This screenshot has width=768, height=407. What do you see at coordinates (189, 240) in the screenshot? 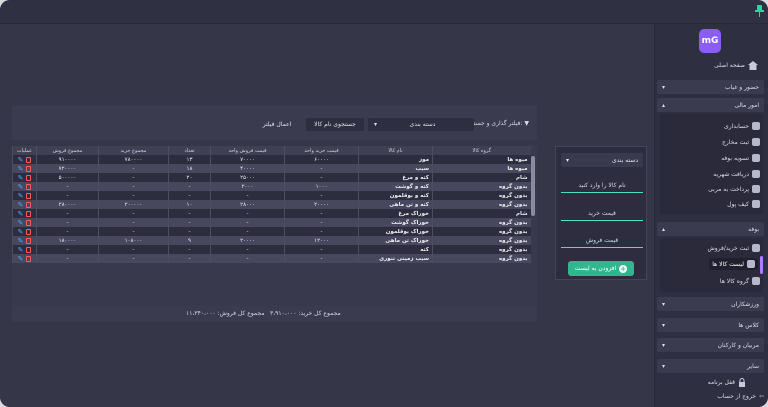
I see `table-cell: ۹` at bounding box center [189, 240].